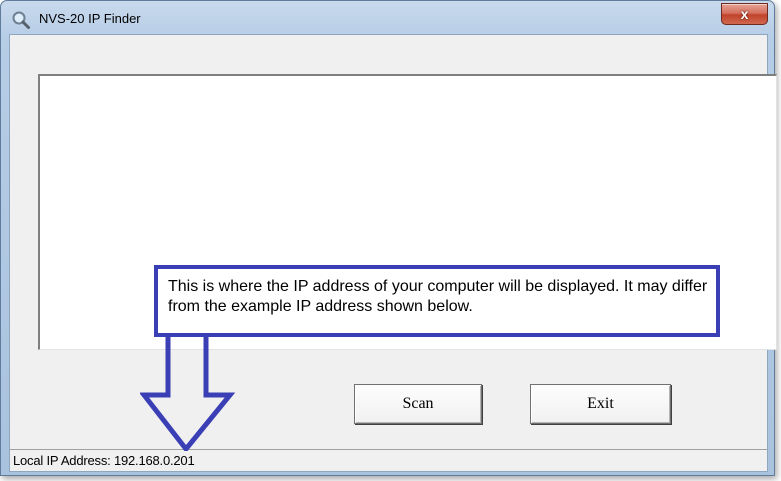 This screenshot has width=781, height=481. I want to click on scan-button: Scan, so click(418, 404).